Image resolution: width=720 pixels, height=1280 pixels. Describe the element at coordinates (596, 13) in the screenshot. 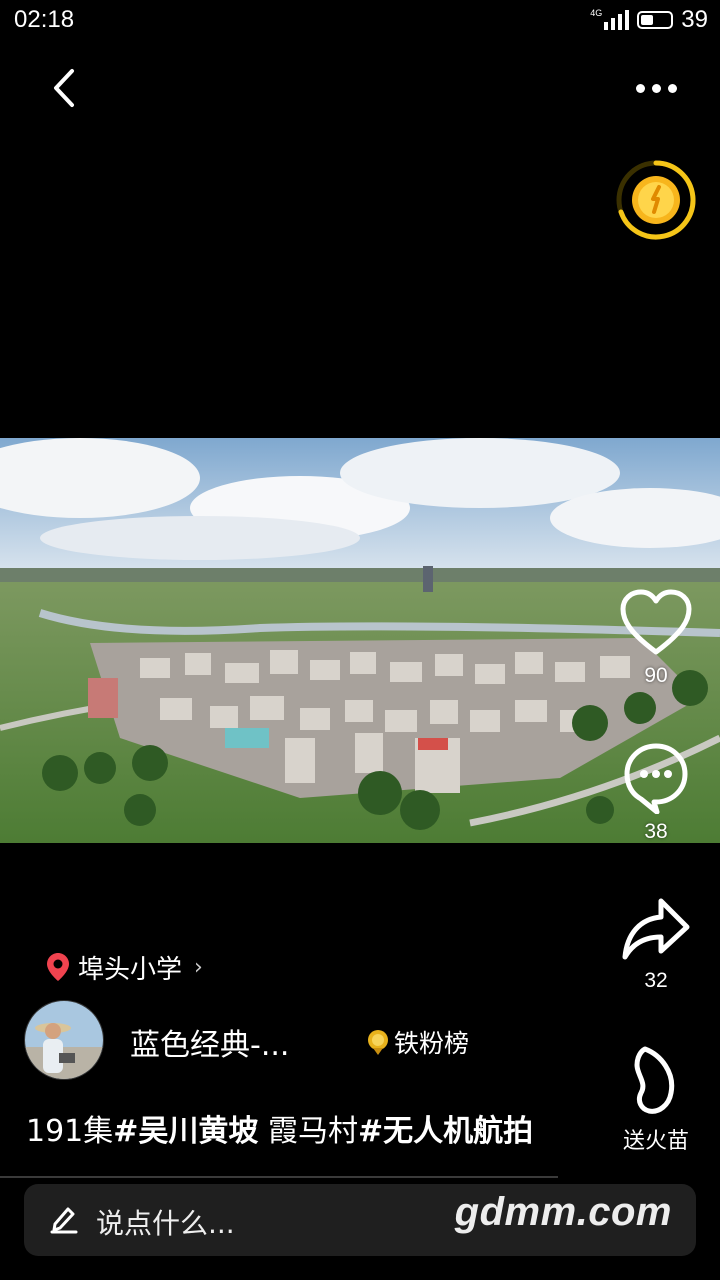

I see `network-type: 4G` at that location.